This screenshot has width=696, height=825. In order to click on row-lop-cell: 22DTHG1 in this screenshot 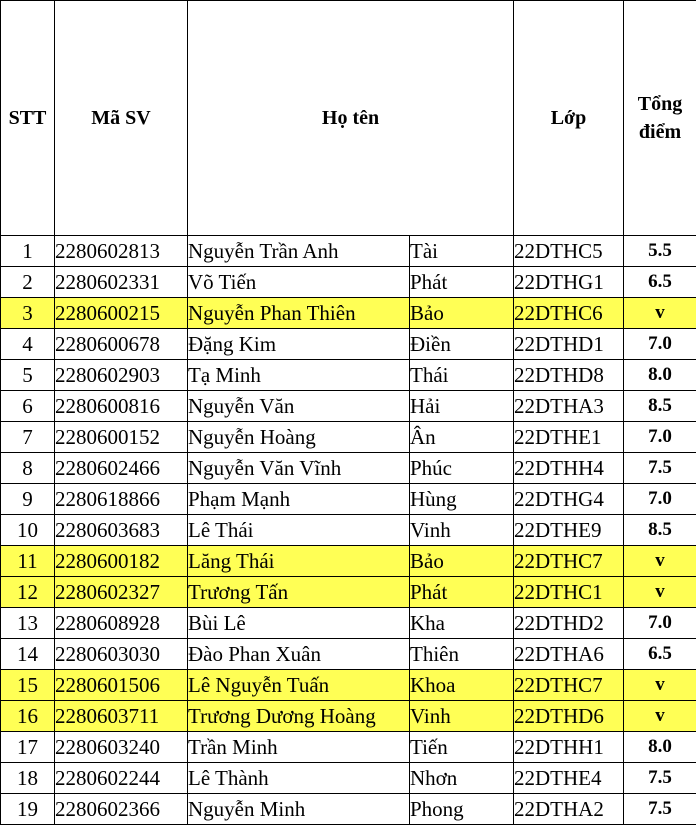, I will do `click(568, 282)`.